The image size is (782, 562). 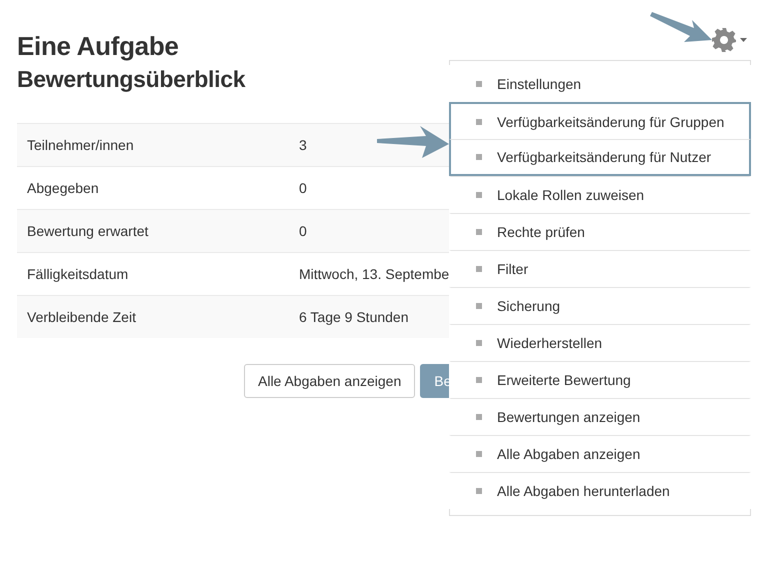 What do you see at coordinates (374, 274) in the screenshot?
I see `row-value: Mittwoch, 13. Septembe` at bounding box center [374, 274].